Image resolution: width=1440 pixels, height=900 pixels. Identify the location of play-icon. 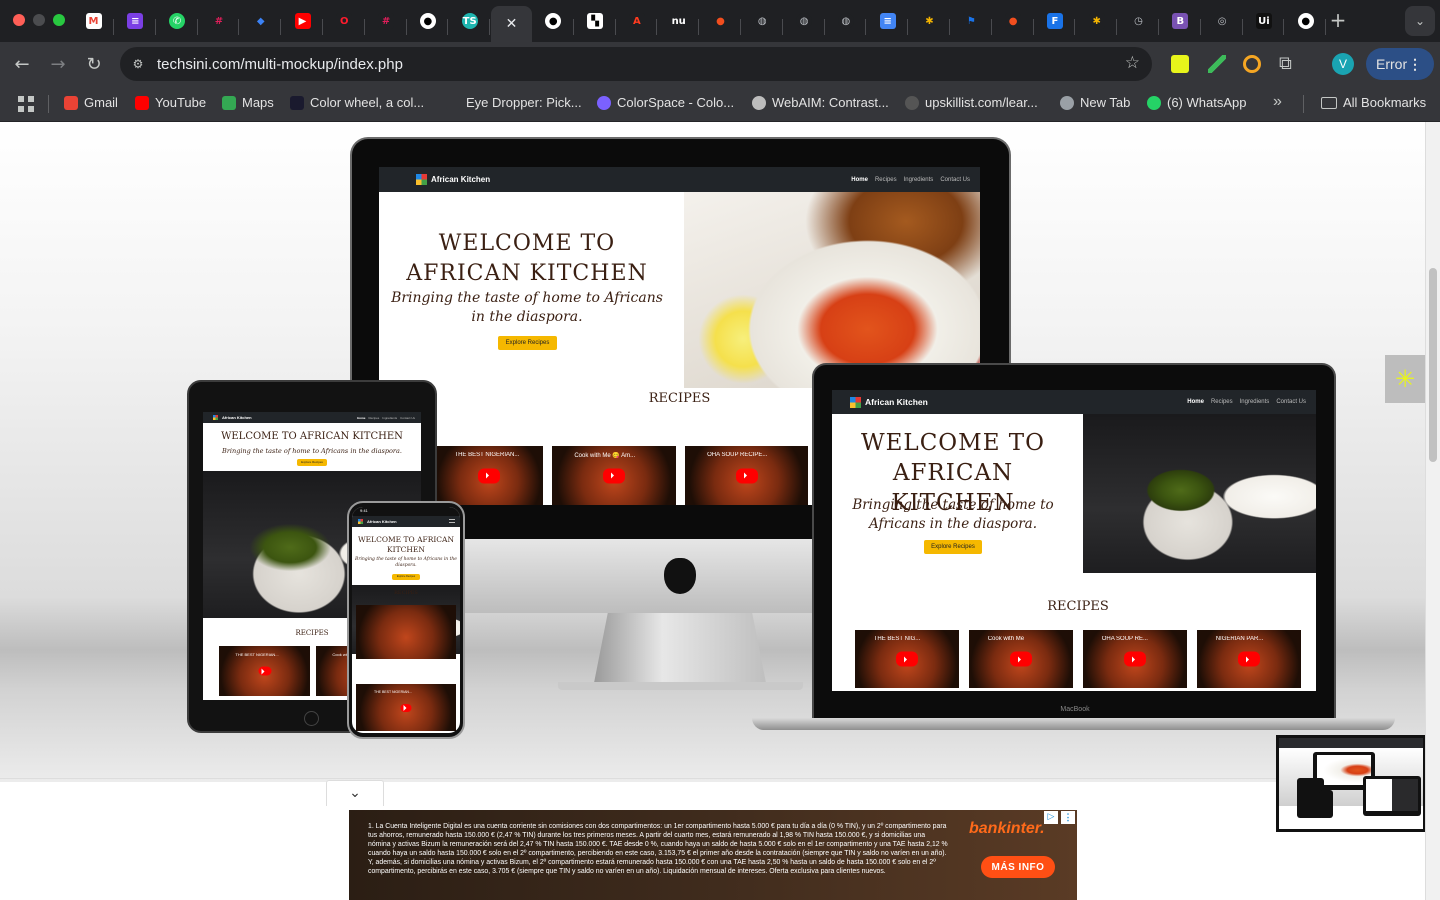
(264, 671).